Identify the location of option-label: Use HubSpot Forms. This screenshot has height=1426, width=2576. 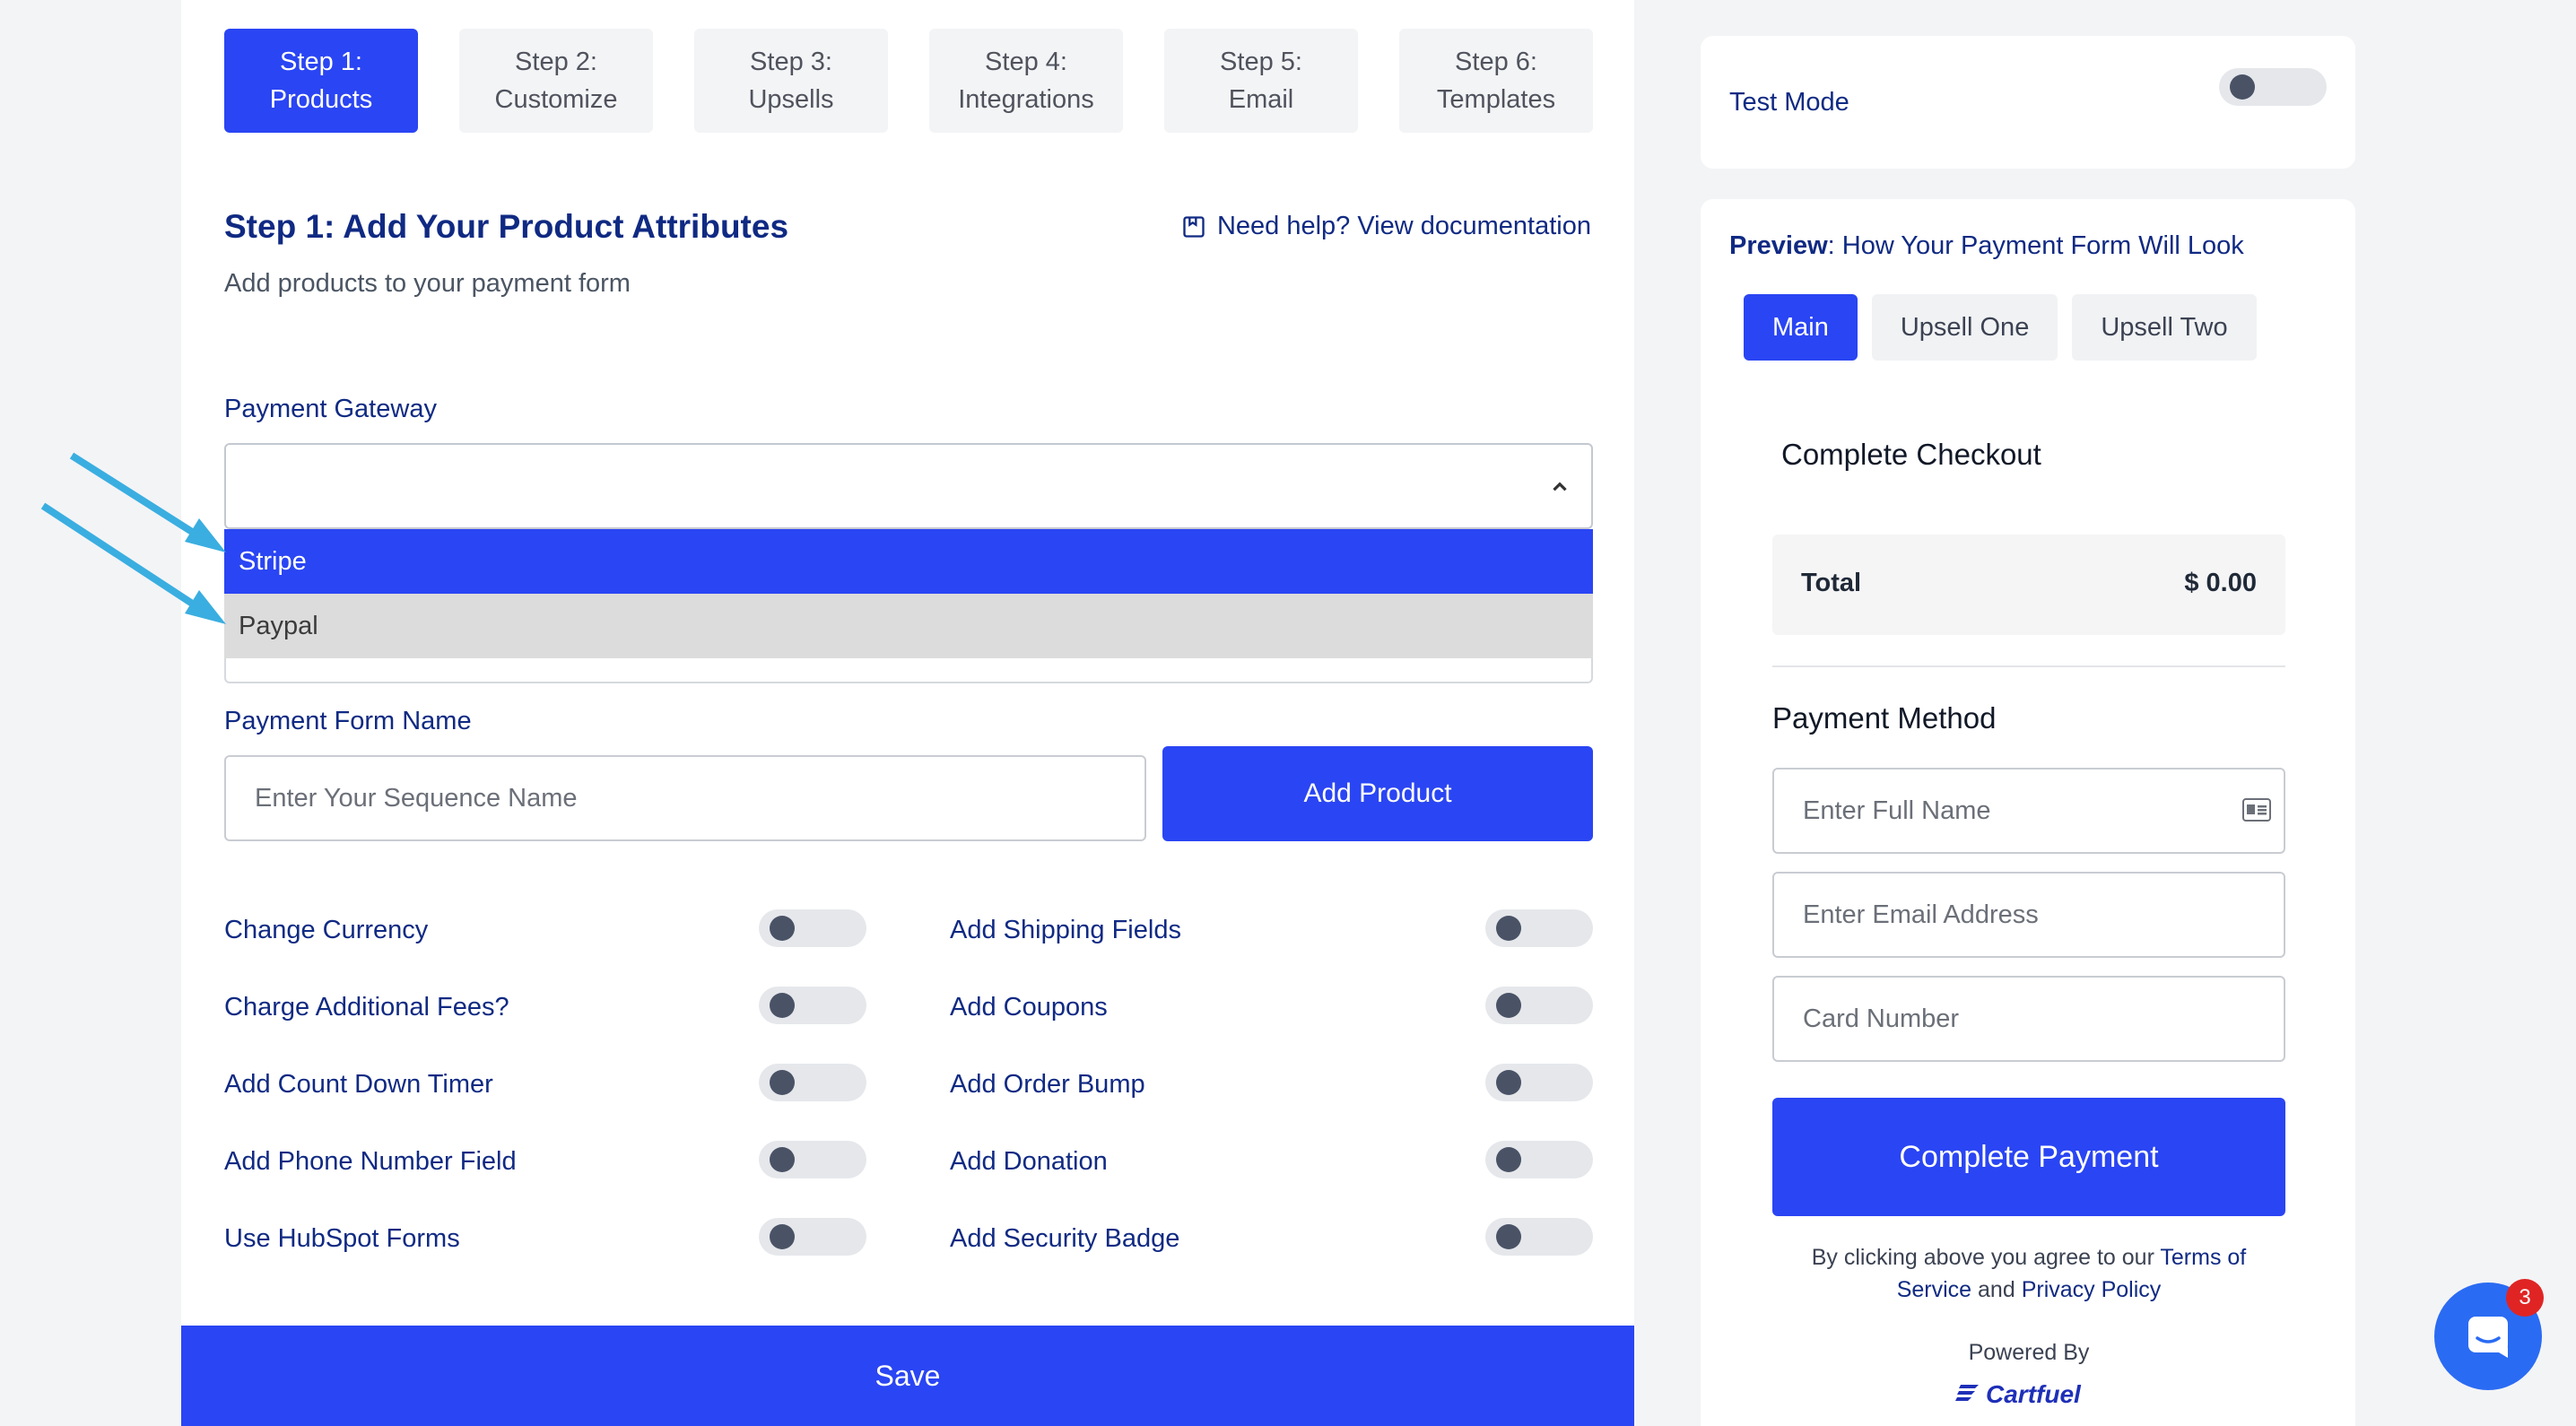
(342, 1238).